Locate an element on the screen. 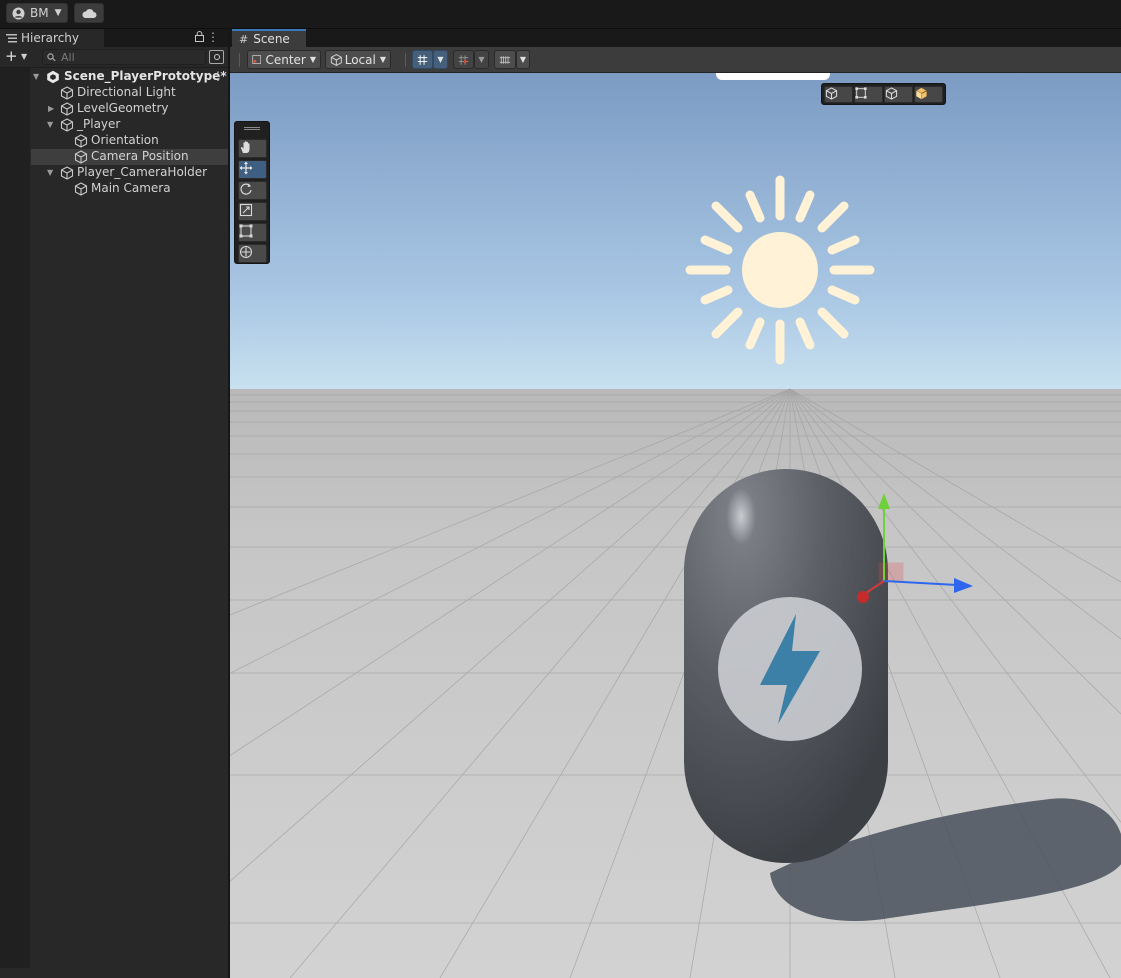 The height and width of the screenshot is (978, 1121). hierarchy-item-directional-light: Directional Light is located at coordinates (114, 93).